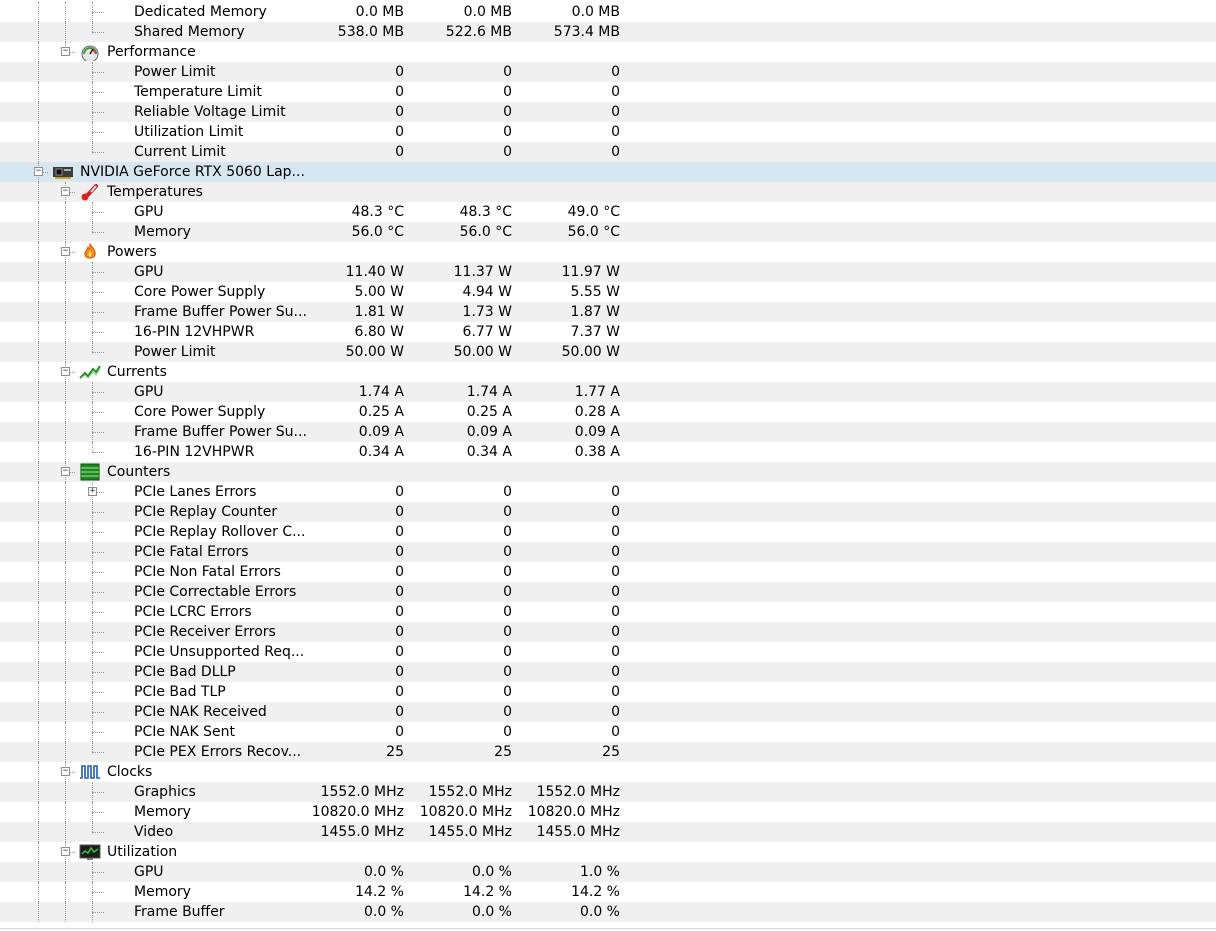 This screenshot has width=1216, height=931. What do you see at coordinates (206, 512) in the screenshot?
I see `sensor-label: PCIe Replay Counter` at bounding box center [206, 512].